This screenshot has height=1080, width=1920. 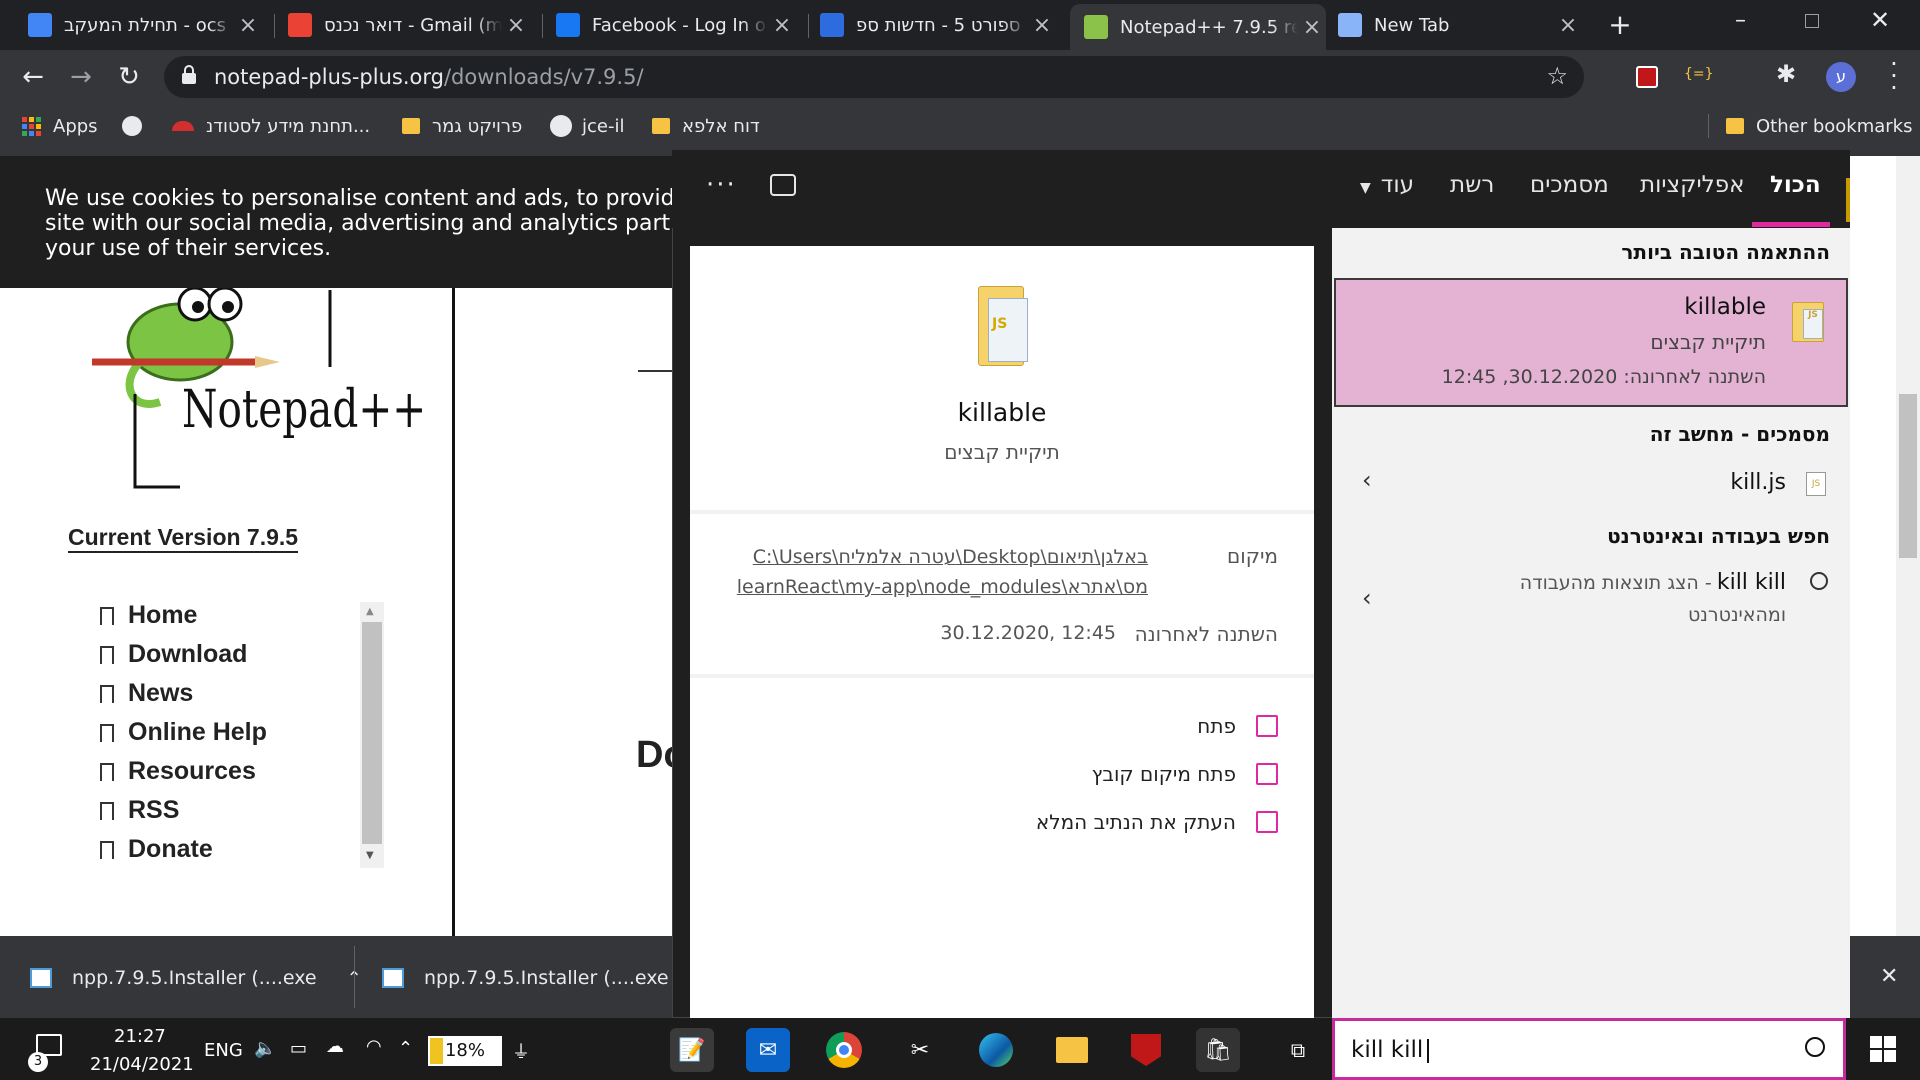 What do you see at coordinates (409, 25) in the screenshot?
I see `browser-tab: דואר נכנס - Gmail (m ×` at bounding box center [409, 25].